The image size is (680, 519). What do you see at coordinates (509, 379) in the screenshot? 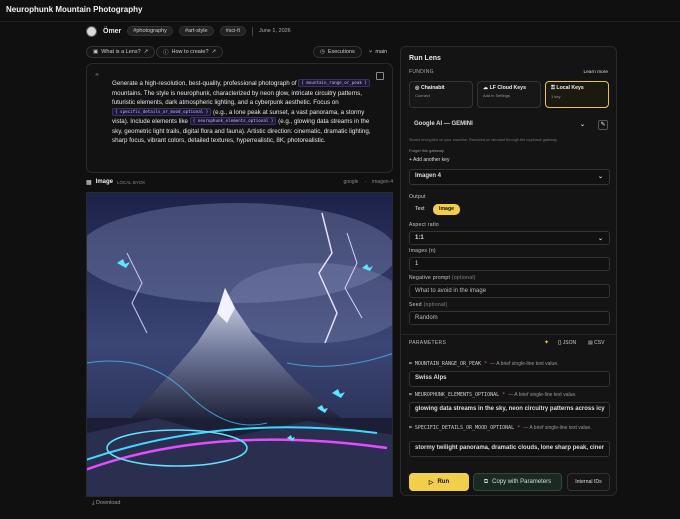
I see `param-input-mountain: Swiss Alps` at bounding box center [509, 379].